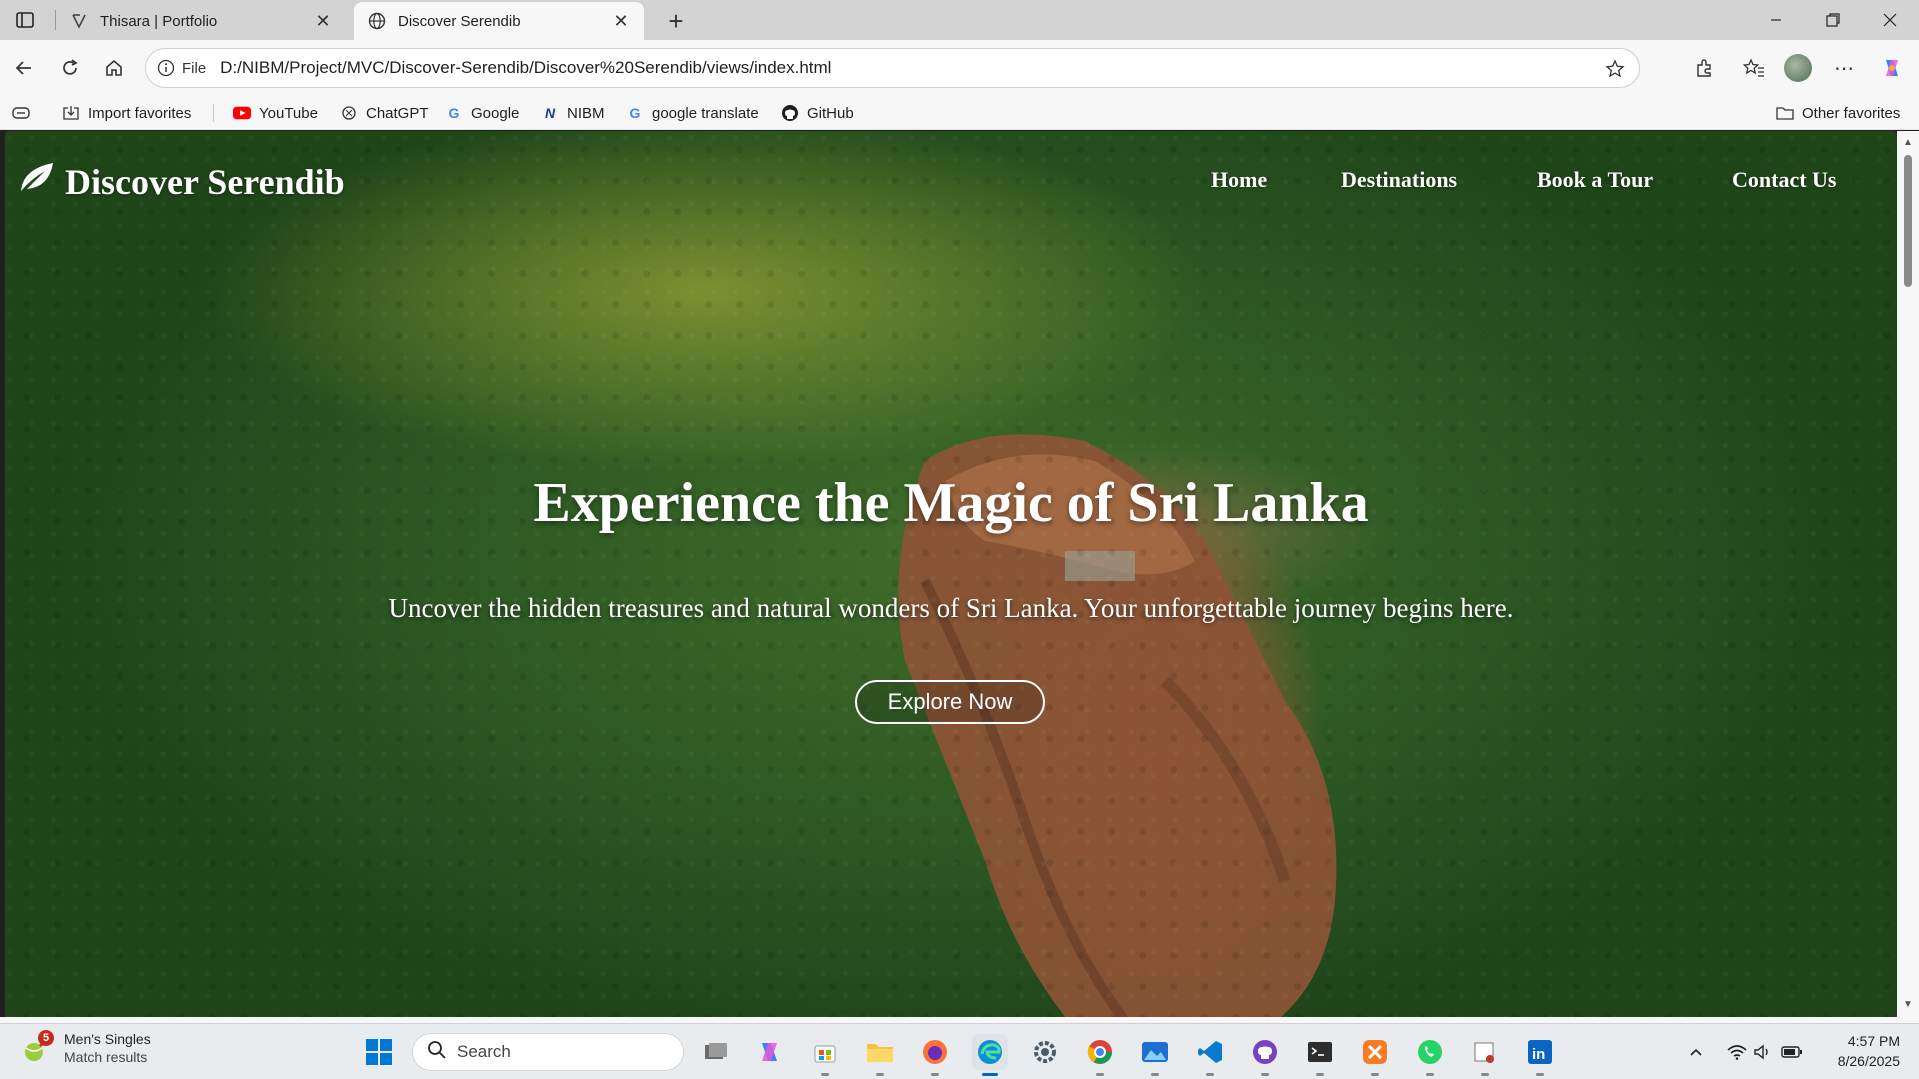 This screenshot has height=1079, width=1919. Describe the element at coordinates (1045, 1052) in the screenshot. I see `settings-gear-icon` at that location.